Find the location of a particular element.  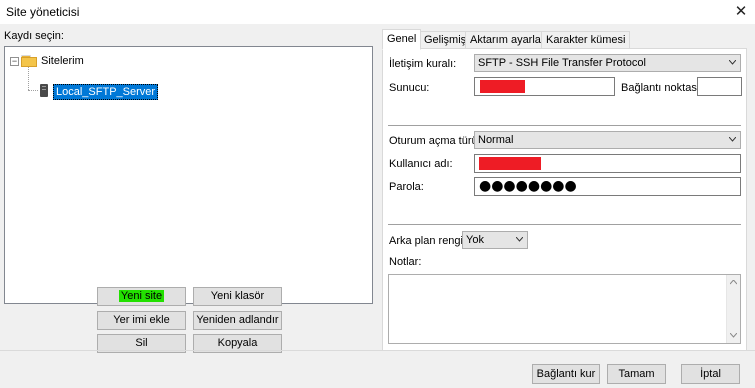

tab-charset: Karakter kümesi is located at coordinates (586, 40).